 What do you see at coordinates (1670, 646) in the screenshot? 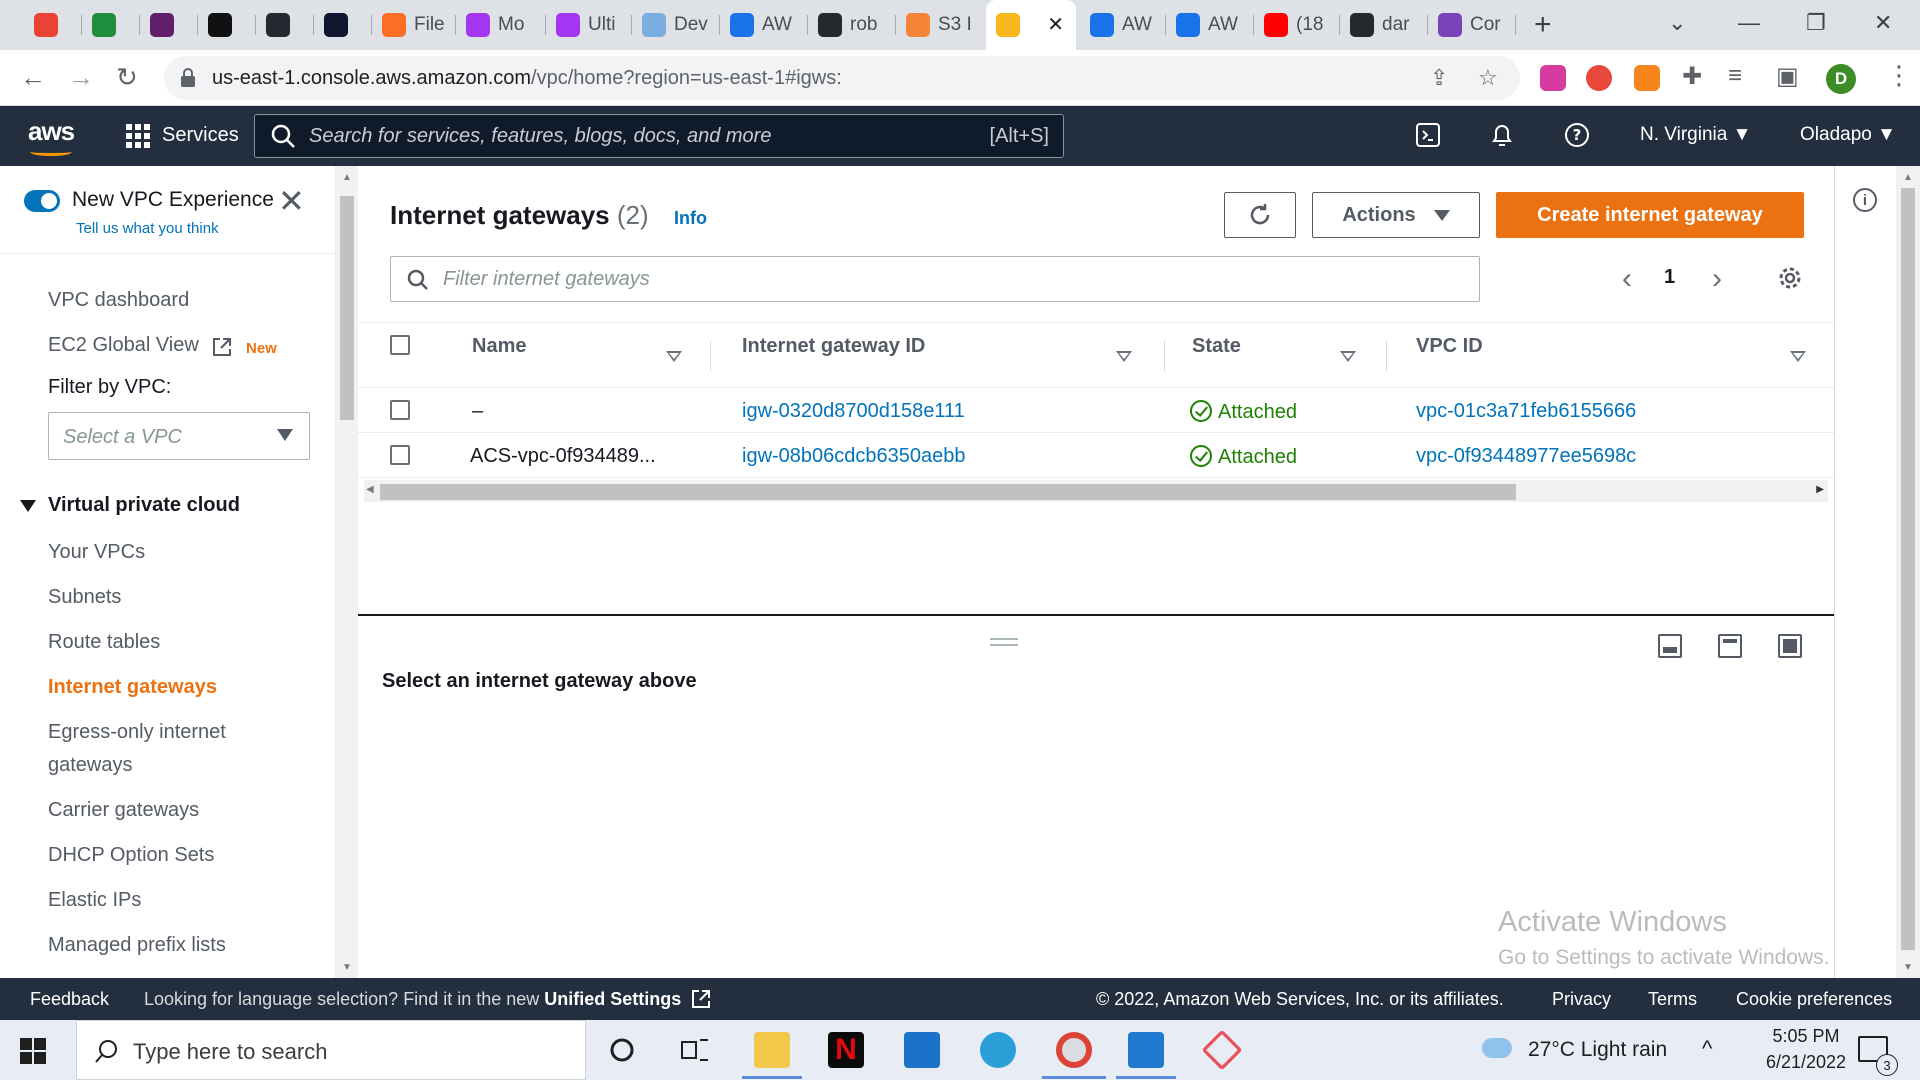
I see `split-bottom-icon` at bounding box center [1670, 646].